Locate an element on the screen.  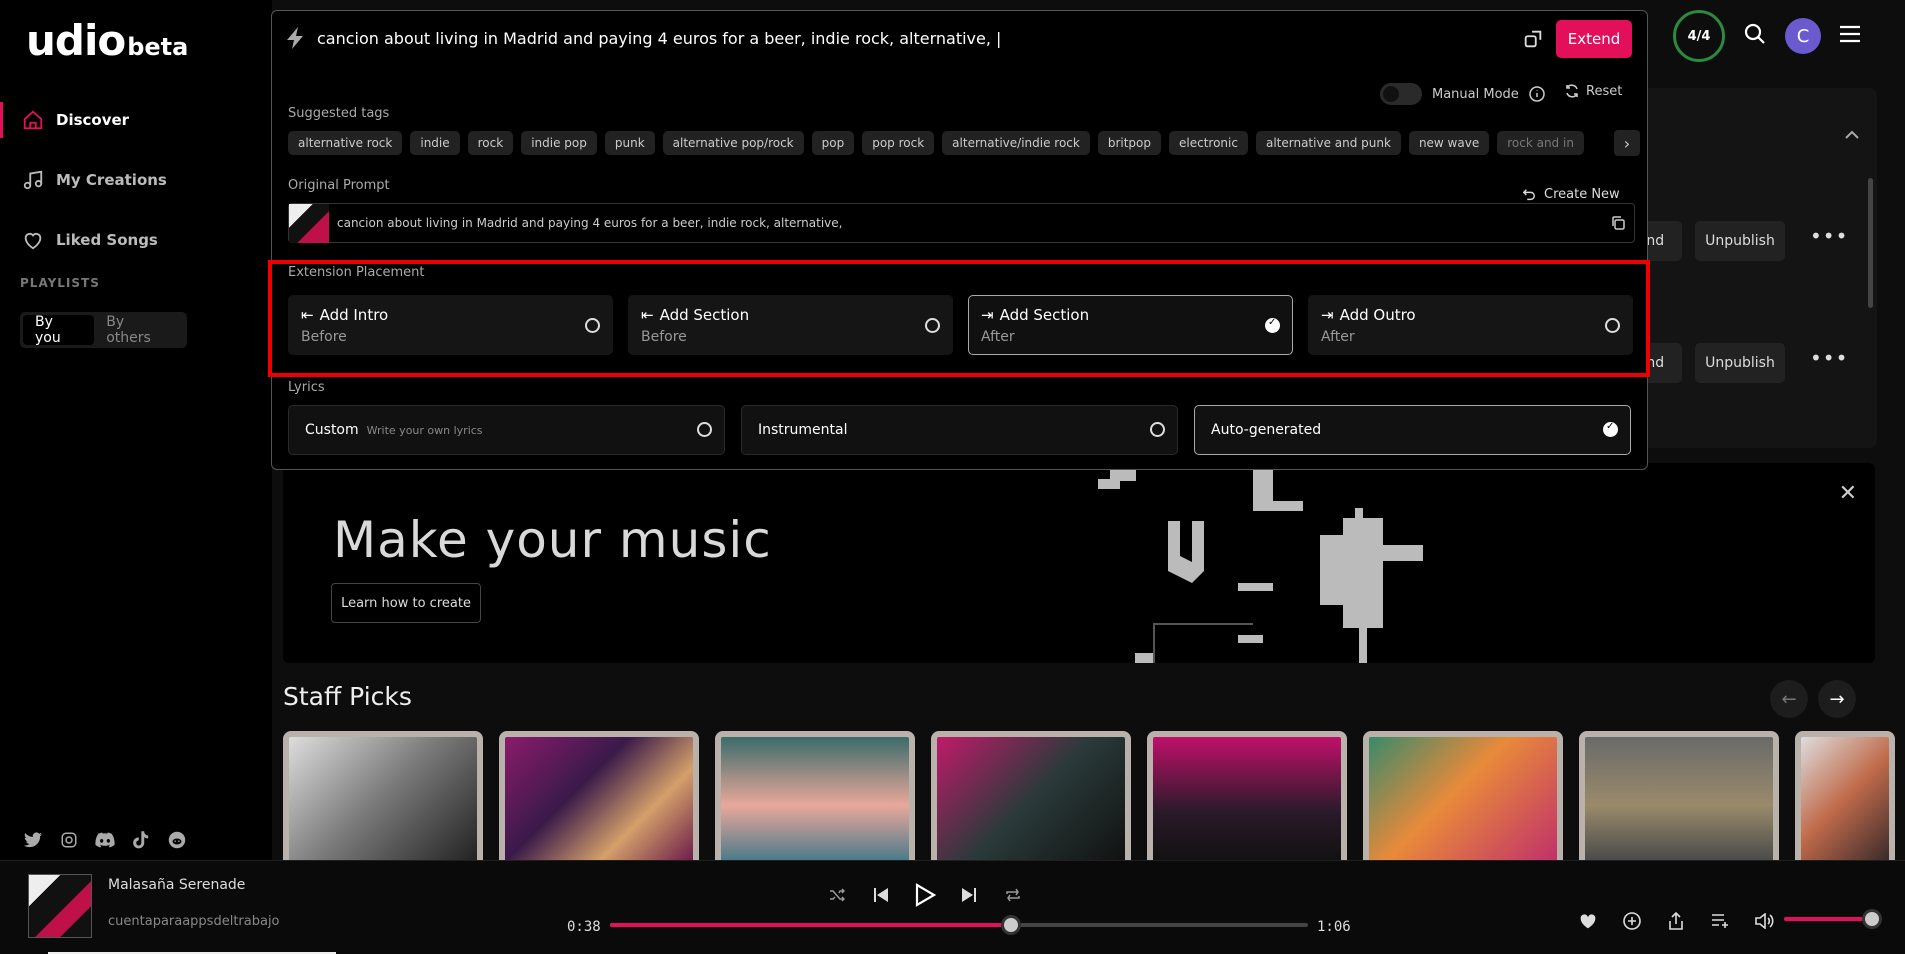
lyrics-custom-option: Custom Write your own lyrics is located at coordinates (506, 430).